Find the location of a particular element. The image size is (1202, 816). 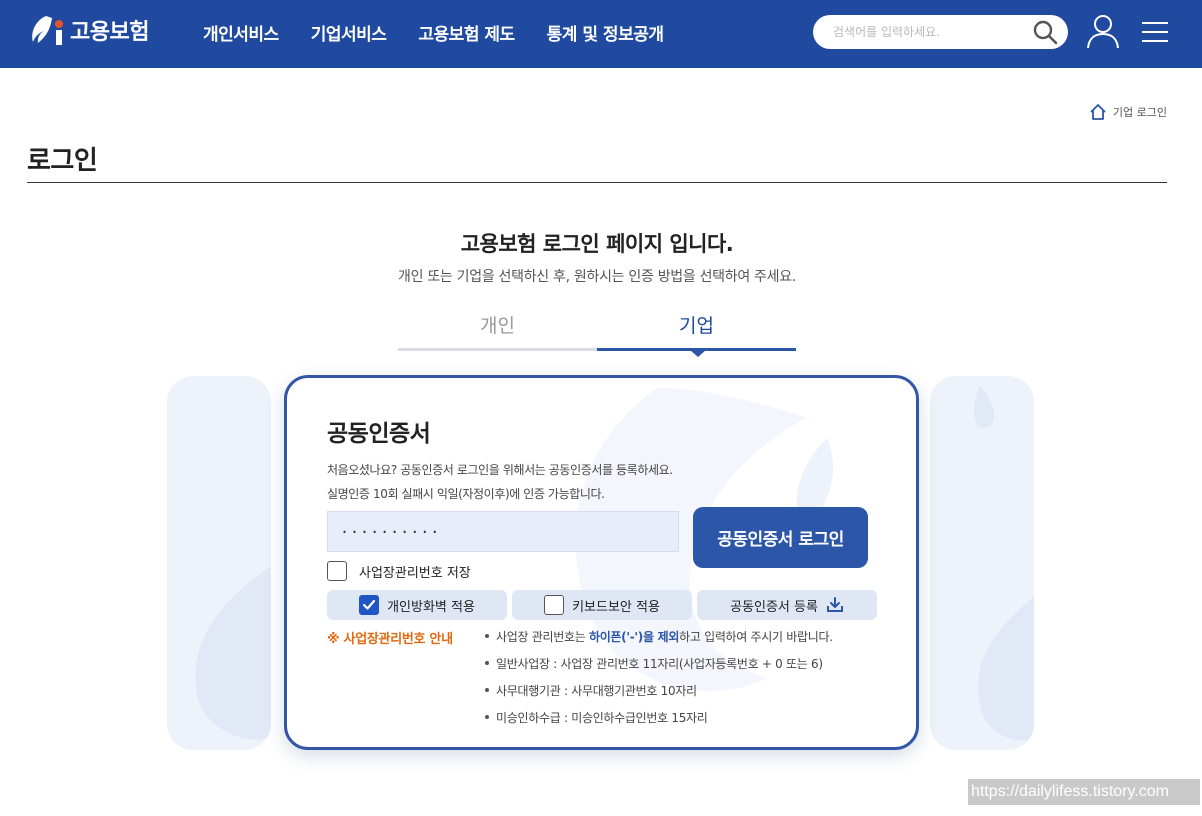

title-divider is located at coordinates (597, 182).